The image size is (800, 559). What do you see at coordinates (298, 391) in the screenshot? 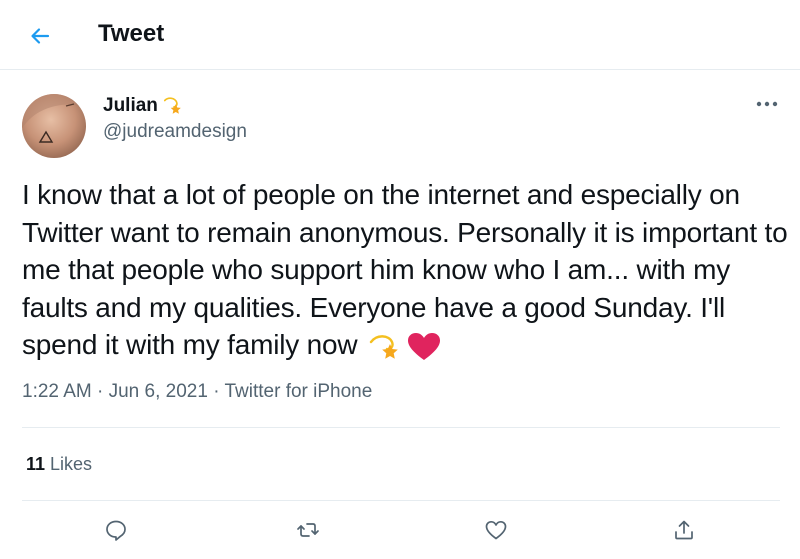
I see `tweet-source: Twitter for iPhone` at bounding box center [298, 391].